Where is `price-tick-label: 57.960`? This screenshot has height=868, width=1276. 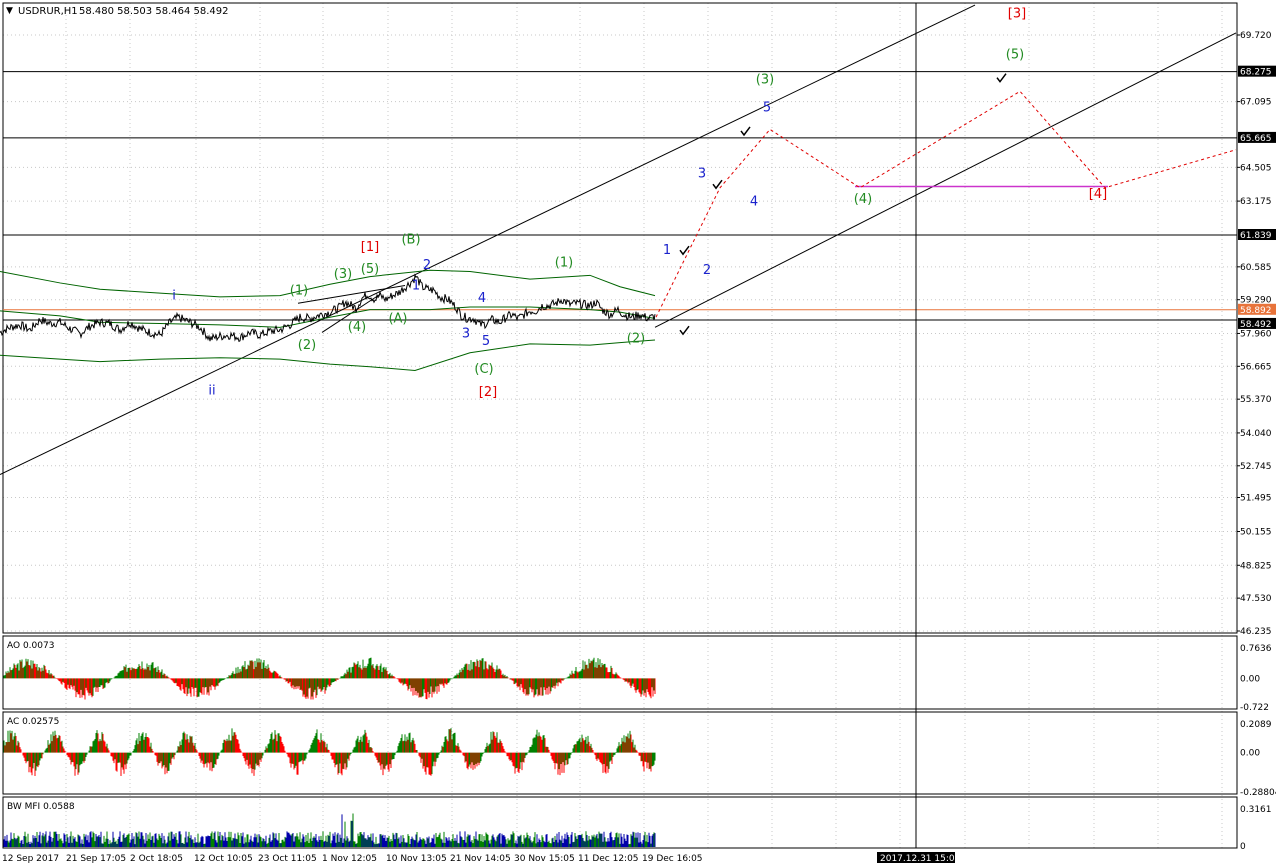
price-tick-label: 57.960 is located at coordinates (1256, 334).